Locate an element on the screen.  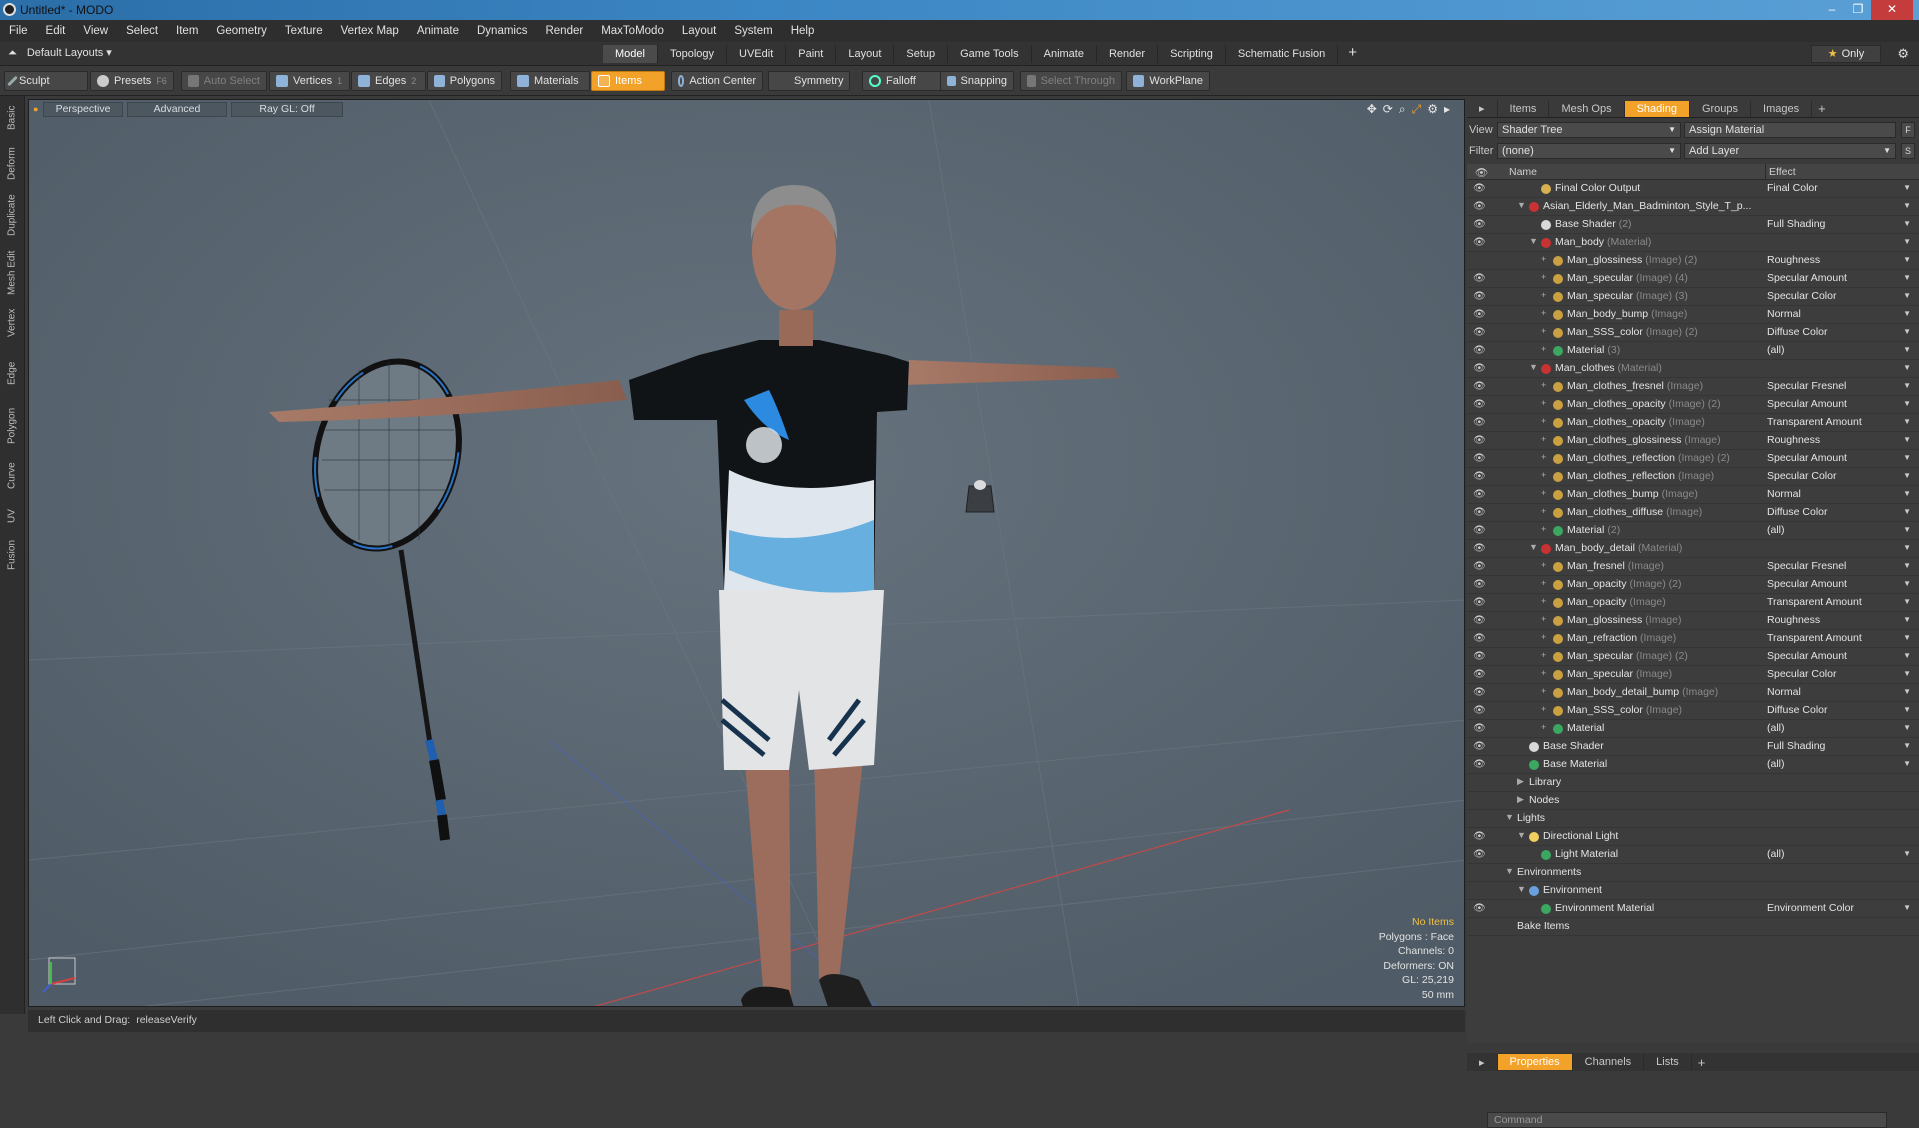
menu-item: Item is located at coordinates (187, 31).